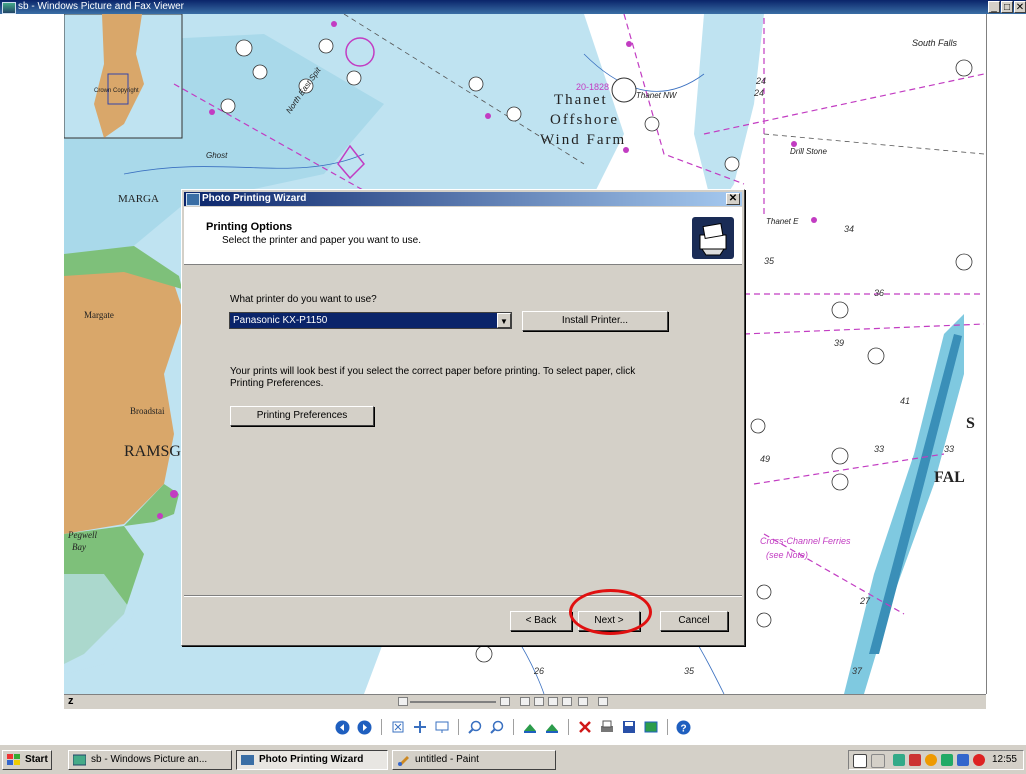 The width and height of the screenshot is (1026, 774). What do you see at coordinates (116, 91) in the screenshot?
I see `label-crown-copyright: Crown Copyright` at bounding box center [116, 91].